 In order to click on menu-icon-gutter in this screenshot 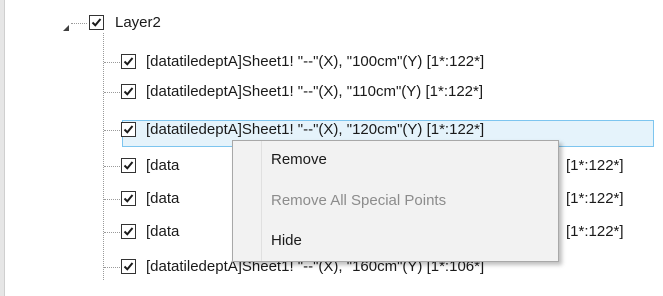, I will do `click(247, 201)`.